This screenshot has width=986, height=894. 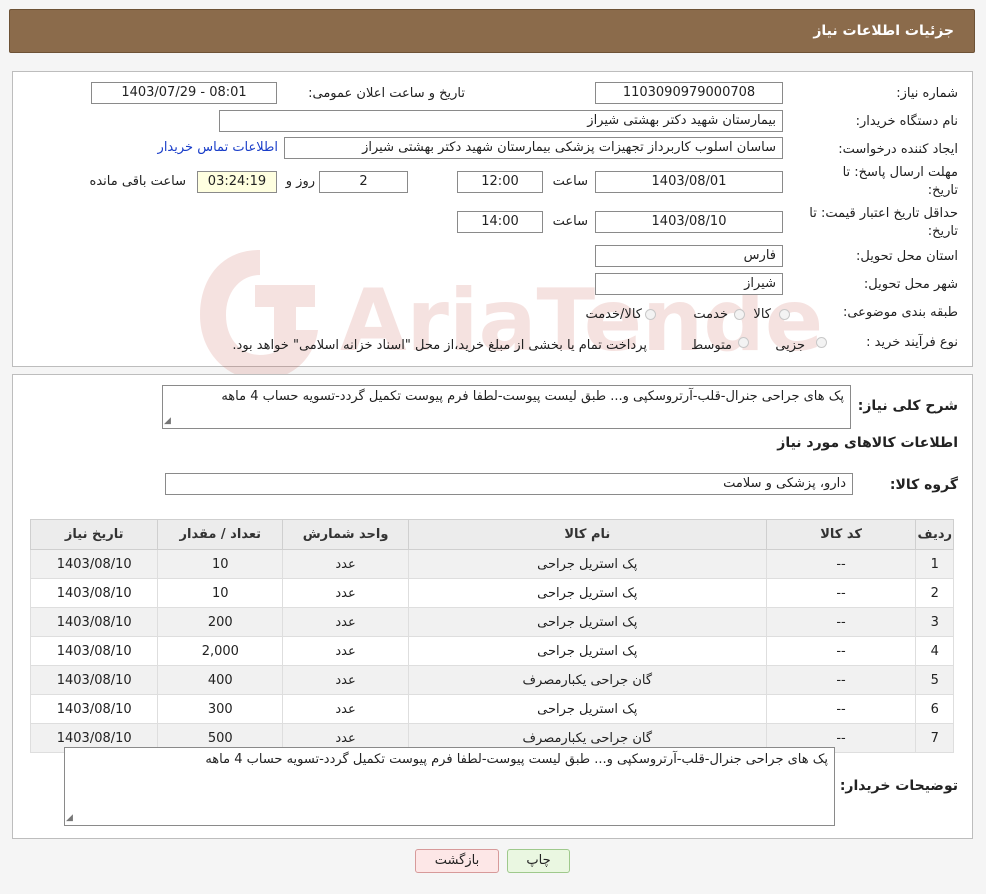 What do you see at coordinates (237, 182) in the screenshot?
I see `remaining-time-field: 03:24:19` at bounding box center [237, 182].